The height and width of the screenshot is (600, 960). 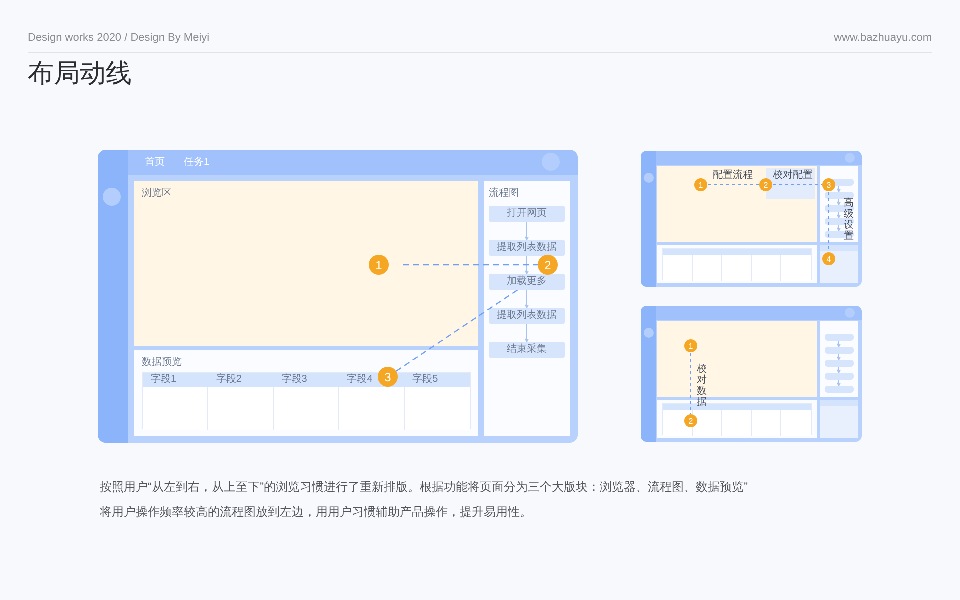 What do you see at coordinates (883, 38) in the screenshot?
I see `website-url: www.bazhuayu.com` at bounding box center [883, 38].